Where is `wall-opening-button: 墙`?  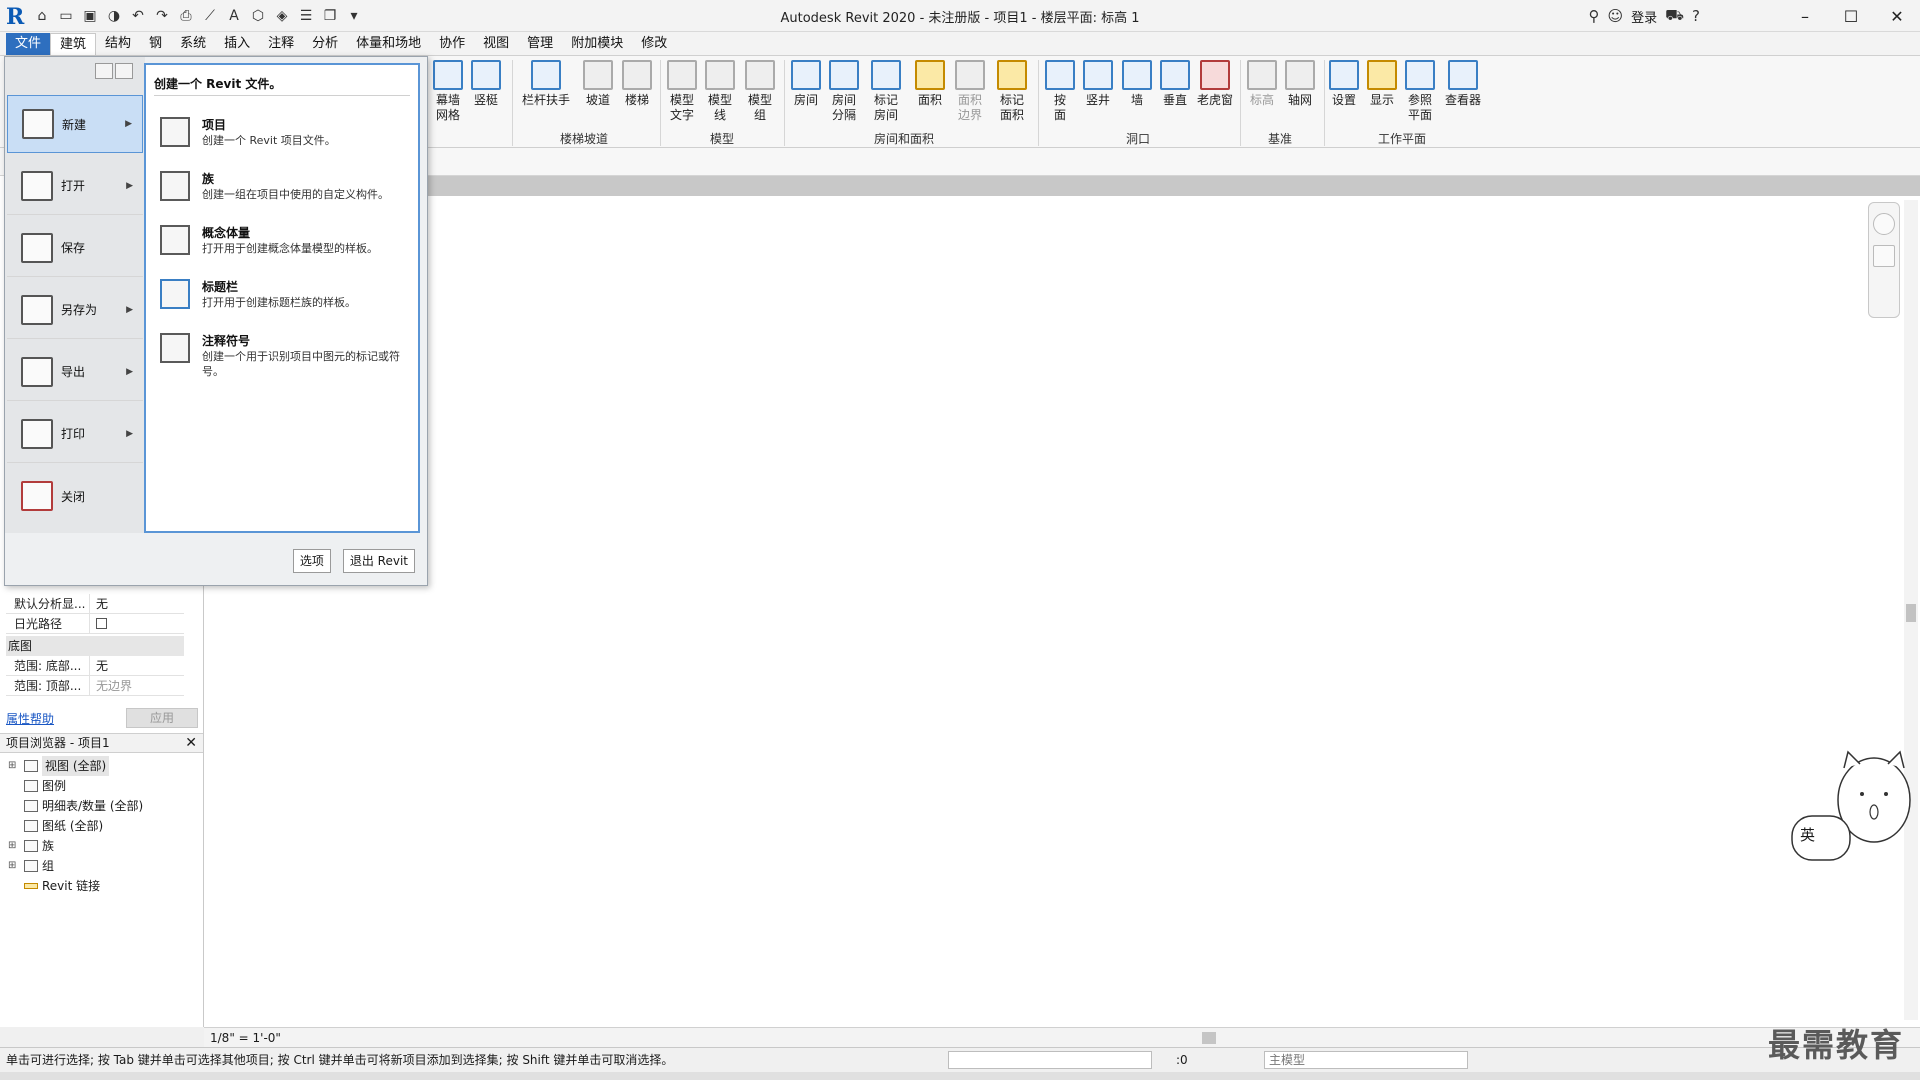
wall-opening-button: 墙 is located at coordinates (1137, 84).